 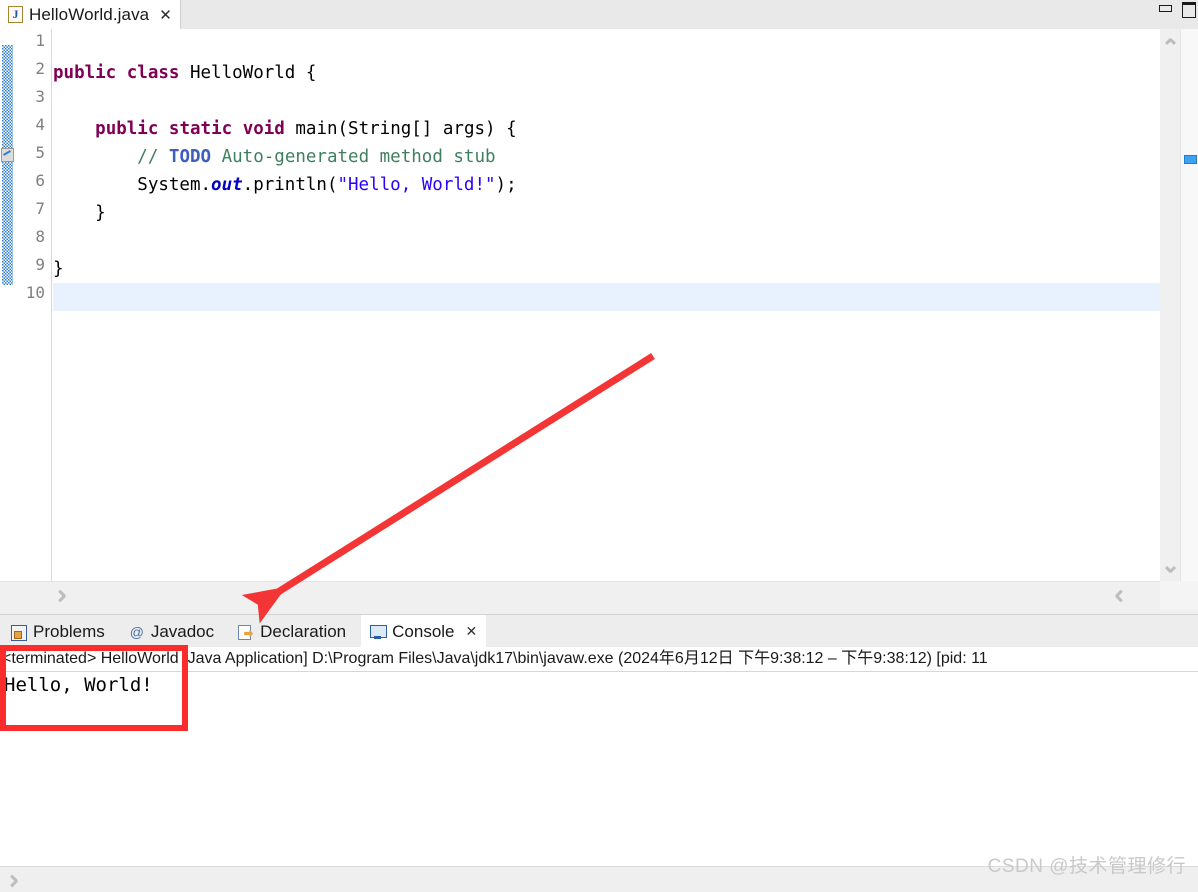 What do you see at coordinates (353, 157) in the screenshot?
I see `code-token: Auto-generated method stub` at bounding box center [353, 157].